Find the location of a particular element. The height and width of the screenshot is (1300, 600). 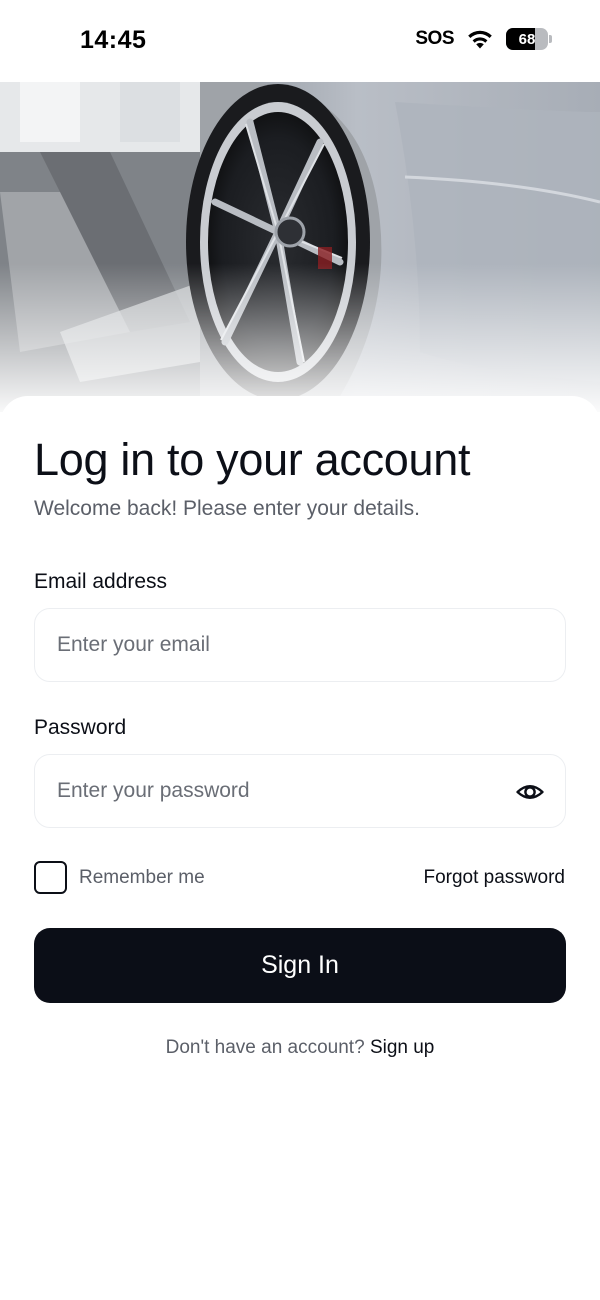

sign-up-link: Sign up is located at coordinates (402, 1047).